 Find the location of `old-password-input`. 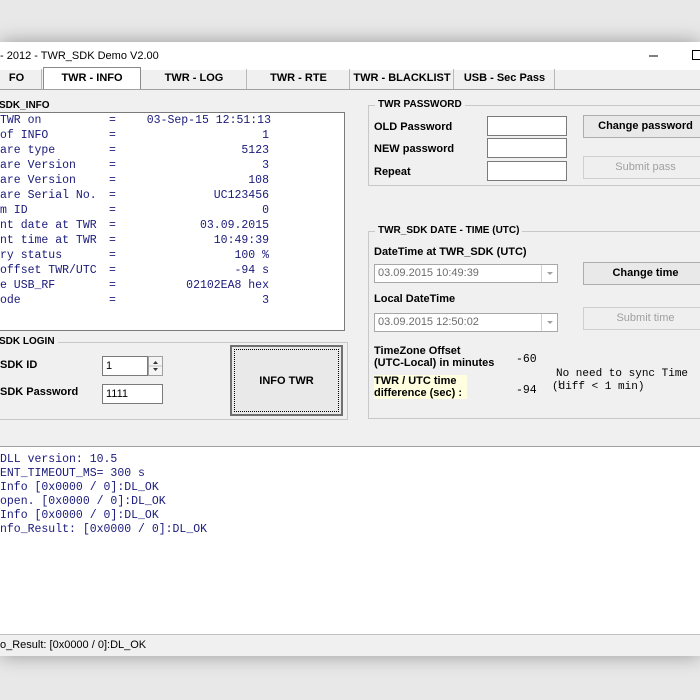

old-password-input is located at coordinates (527, 126).